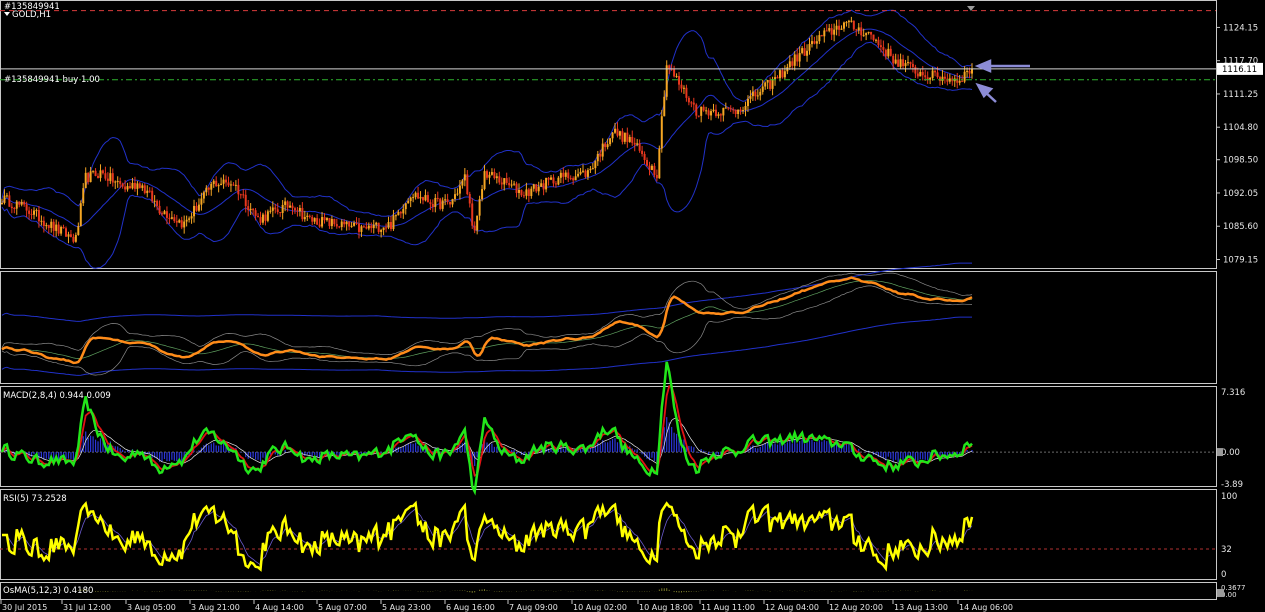  What do you see at coordinates (1220, 593) in the screenshot?
I see `scroll-handle` at bounding box center [1220, 593].